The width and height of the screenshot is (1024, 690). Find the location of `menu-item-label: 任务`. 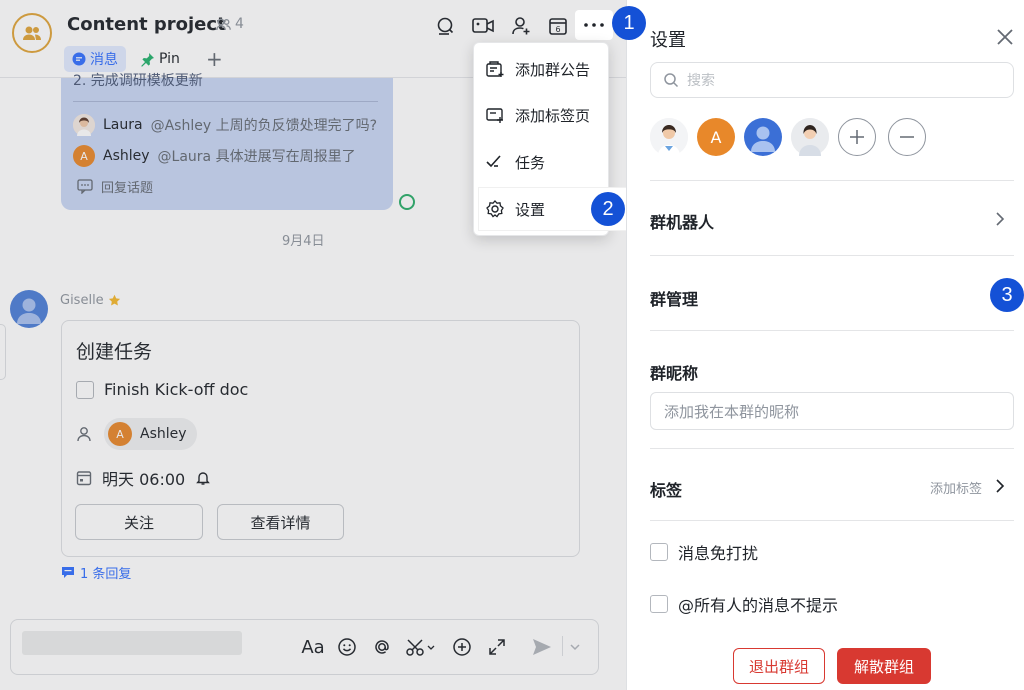

menu-item-label: 任务 is located at coordinates (530, 162).